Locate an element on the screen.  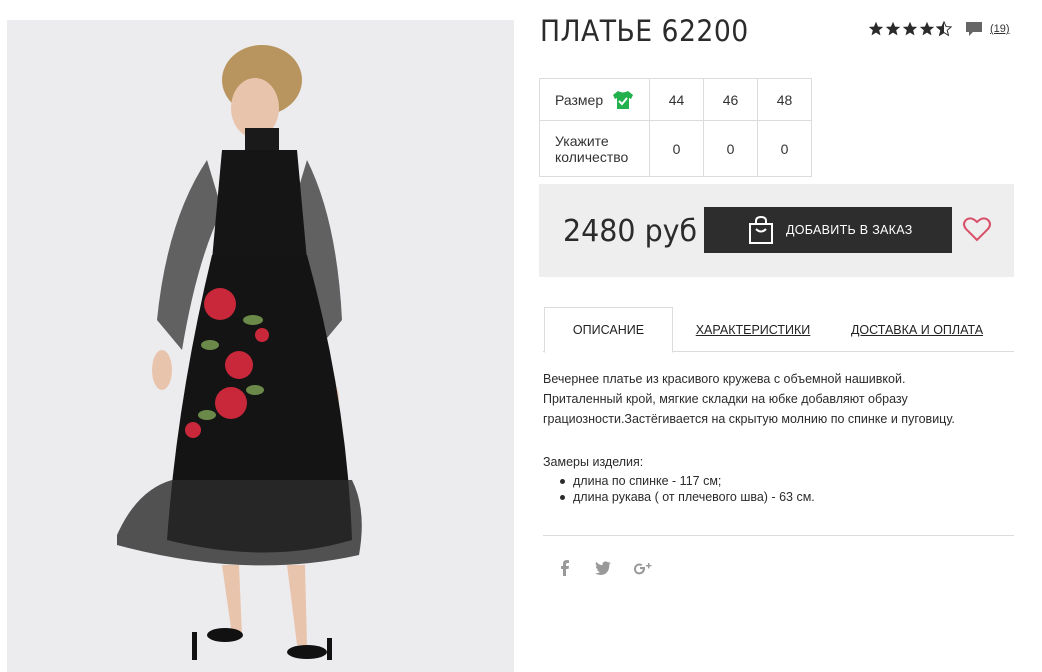
quantity-input-48: 0 is located at coordinates (784, 148).